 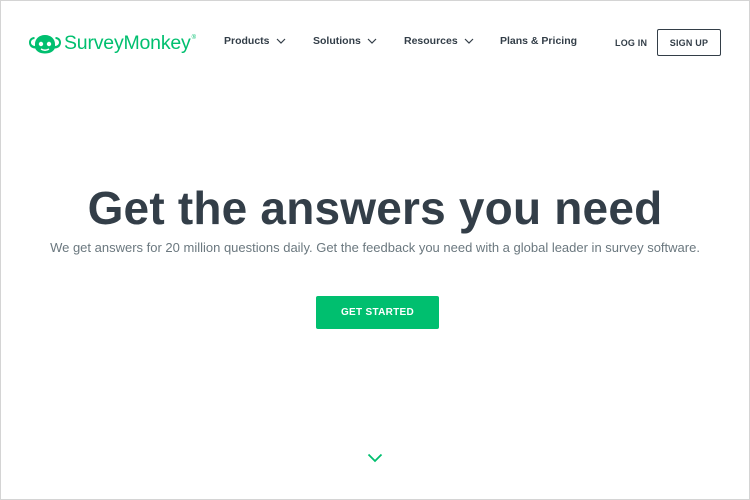 What do you see at coordinates (193, 38) in the screenshot?
I see `registered-mark: ®` at bounding box center [193, 38].